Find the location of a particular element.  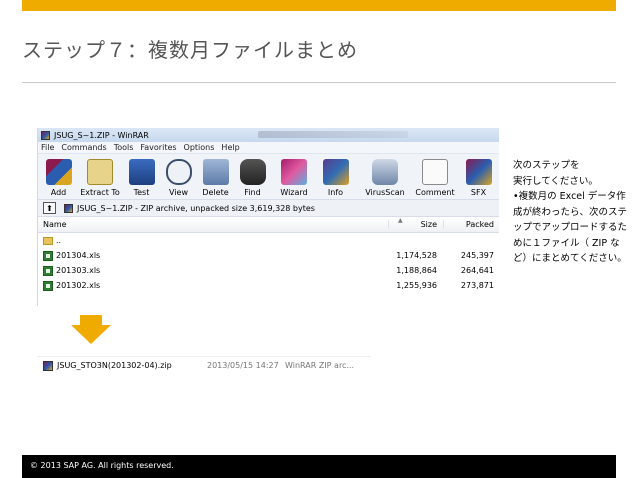

sort-arrow-icon: ▲ is located at coordinates (400, 220).